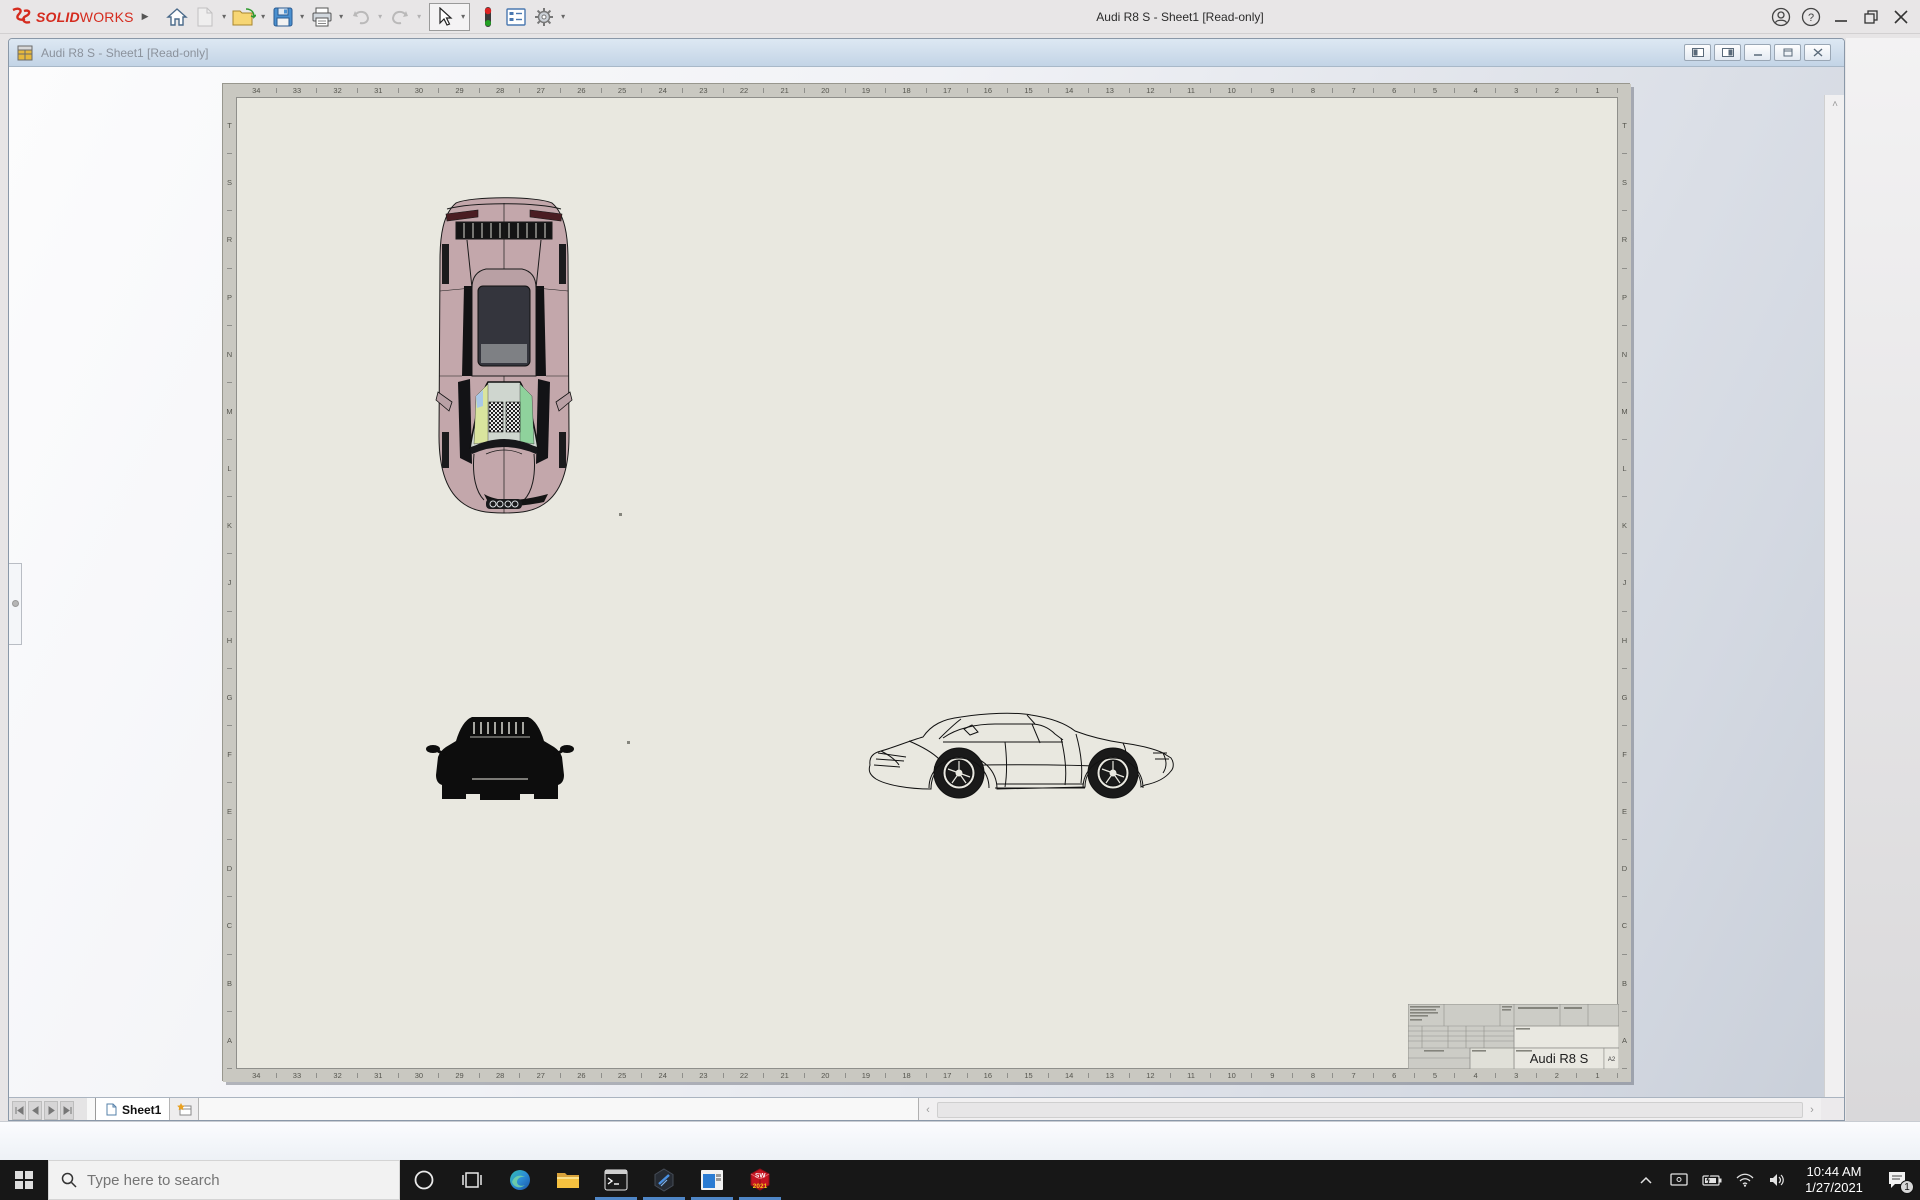  Describe the element at coordinates (1624, 90) in the screenshot. I see `zone-corner` at that location.